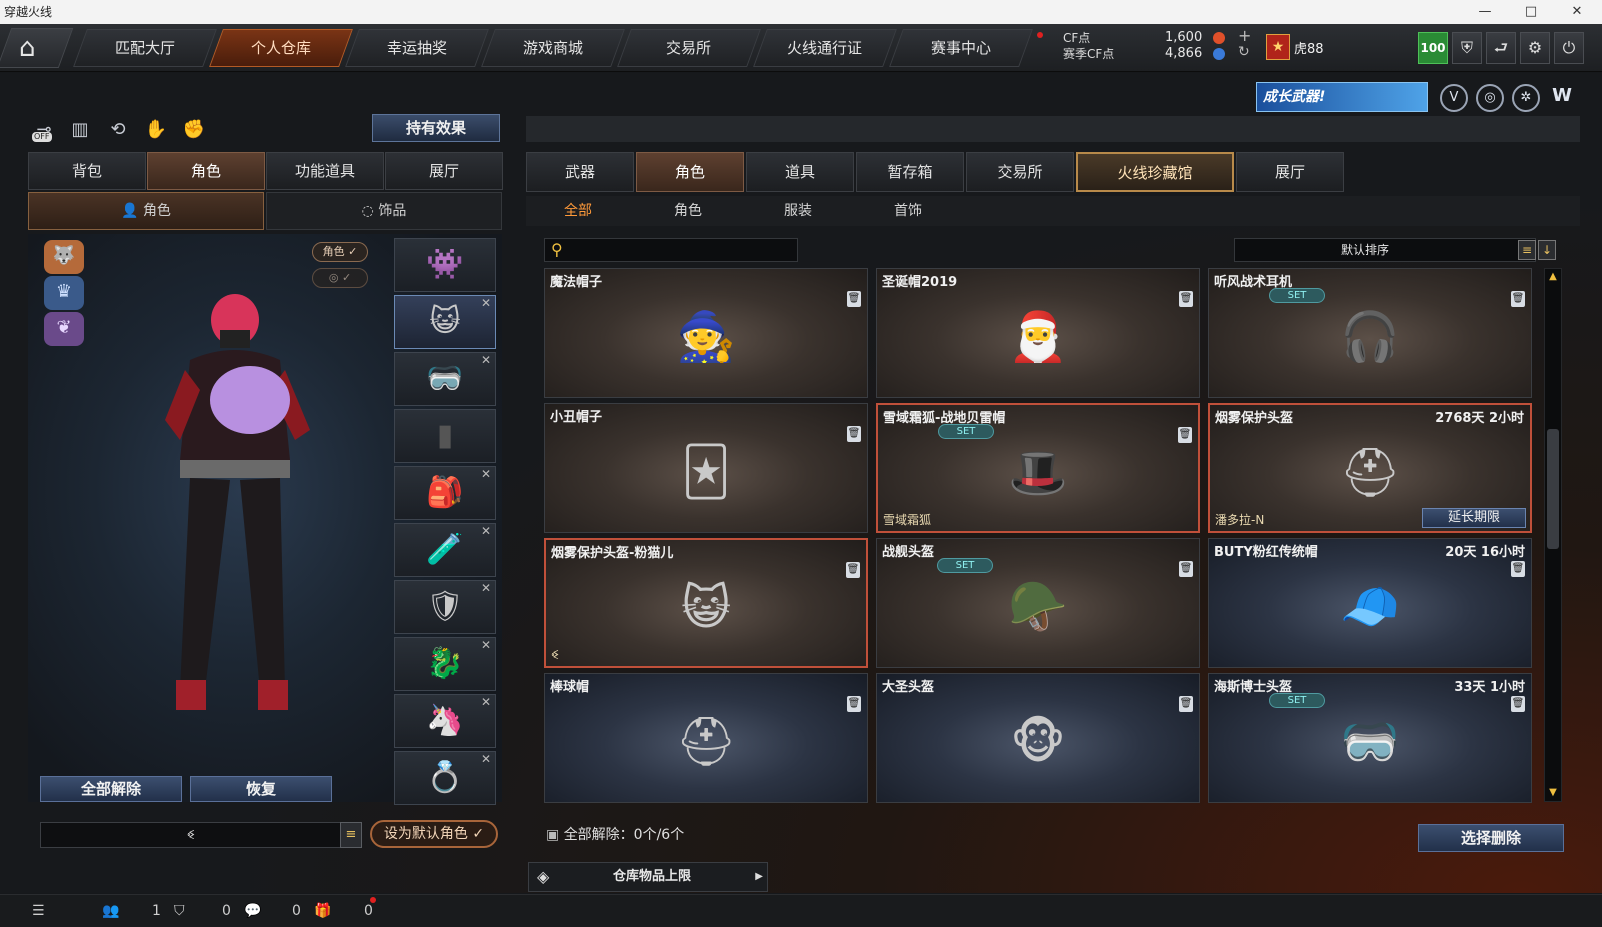  Describe the element at coordinates (1342, 97) in the screenshot. I see `growth-weapon-banner: 成长武器!` at that location.